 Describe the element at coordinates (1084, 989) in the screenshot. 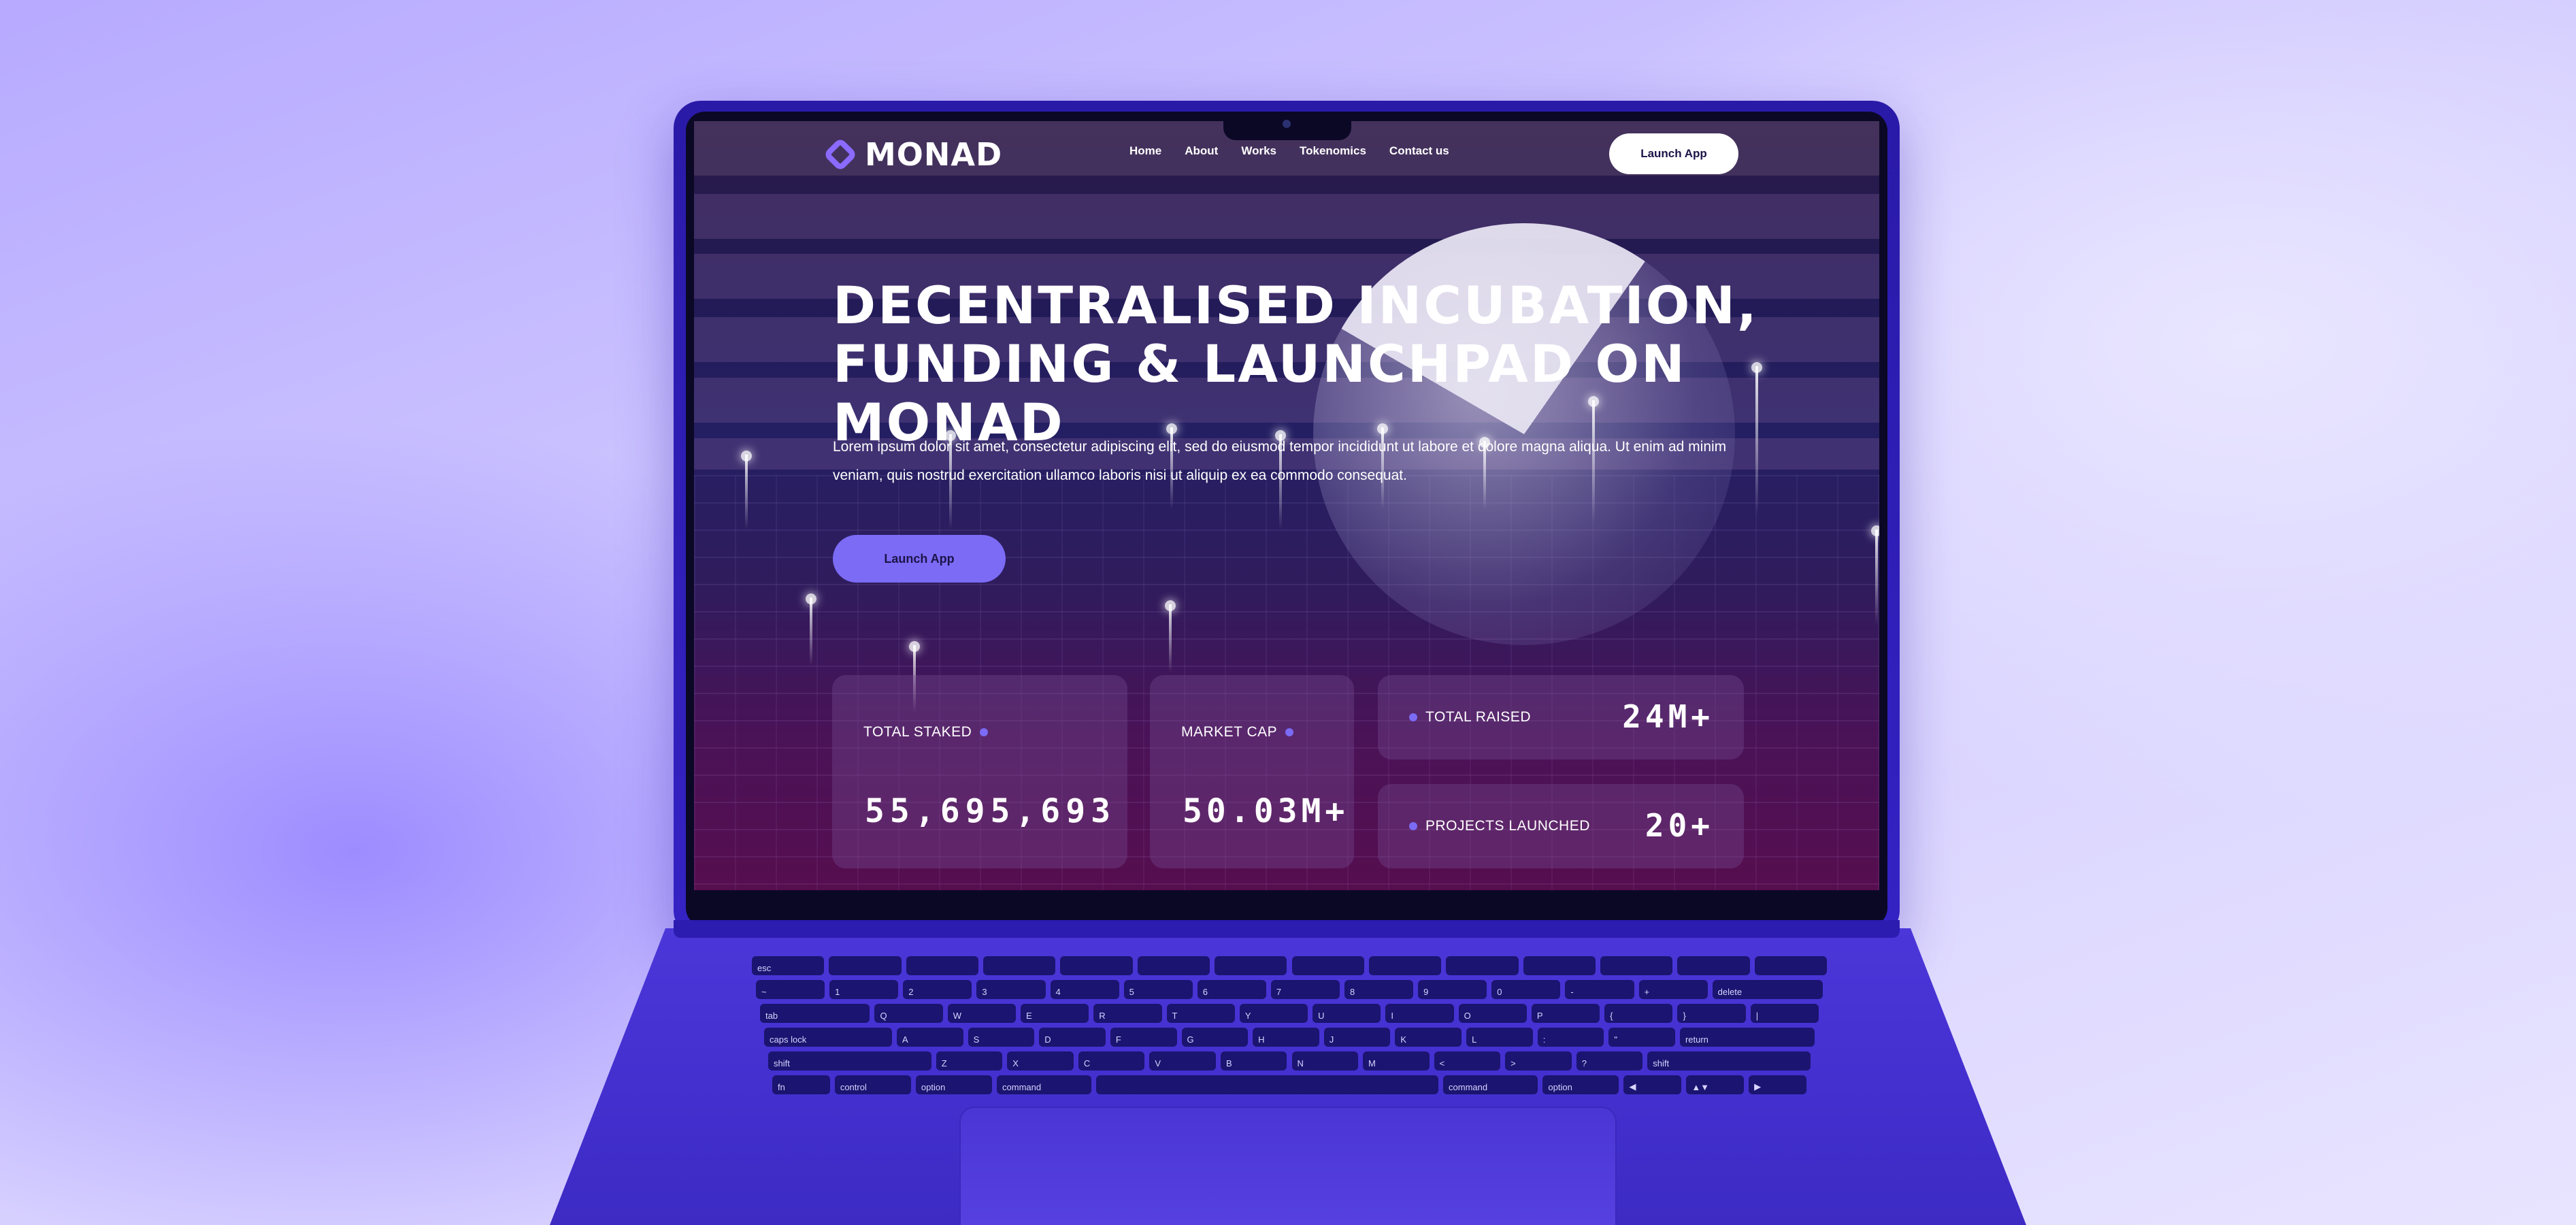

I see `keyboard-key: 4` at that location.